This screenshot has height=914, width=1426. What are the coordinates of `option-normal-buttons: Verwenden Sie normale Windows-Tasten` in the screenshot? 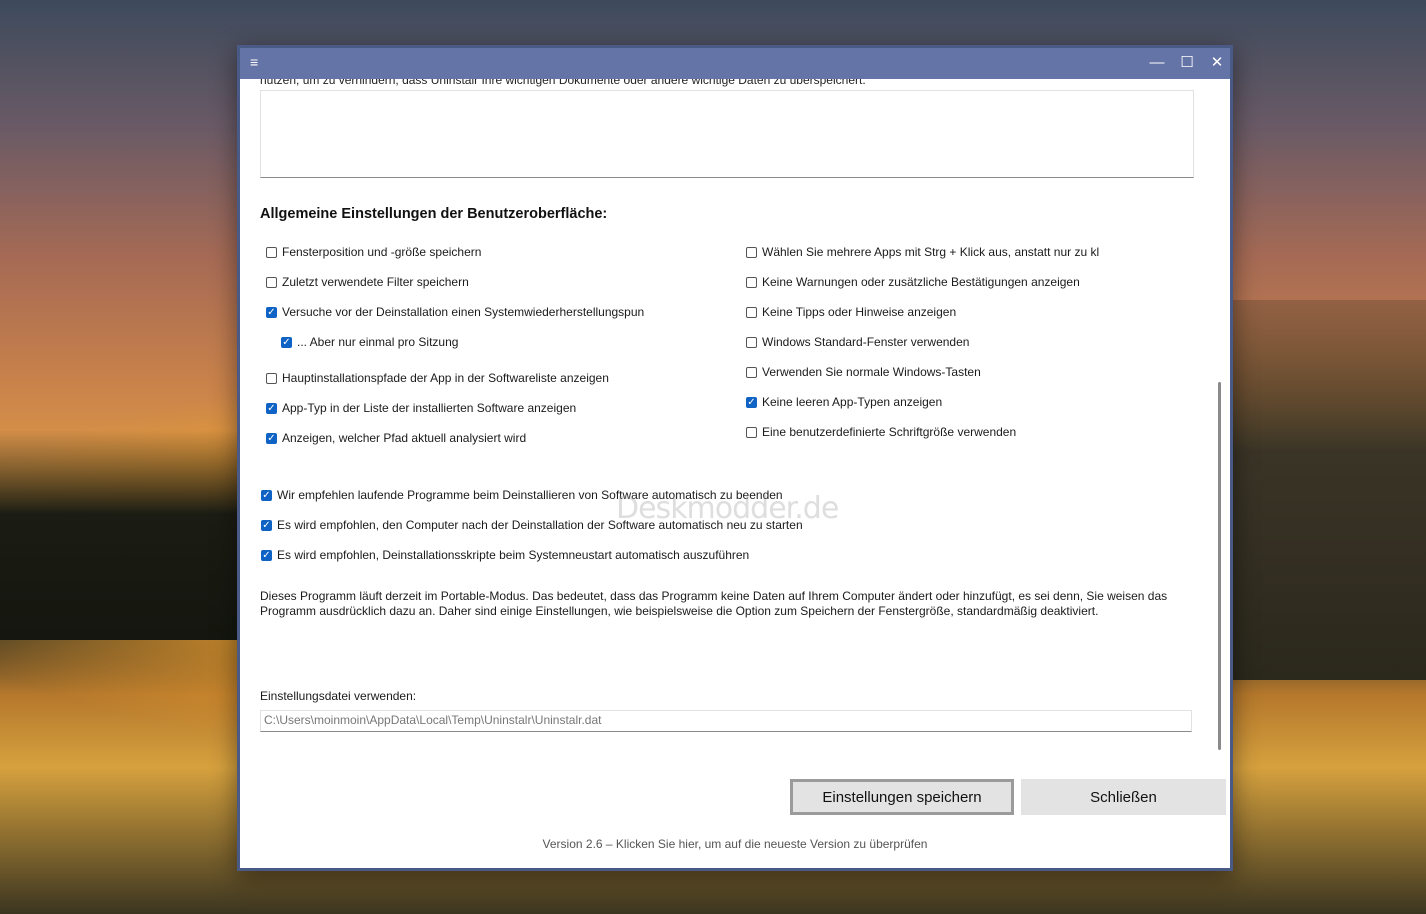 It's located at (863, 372).